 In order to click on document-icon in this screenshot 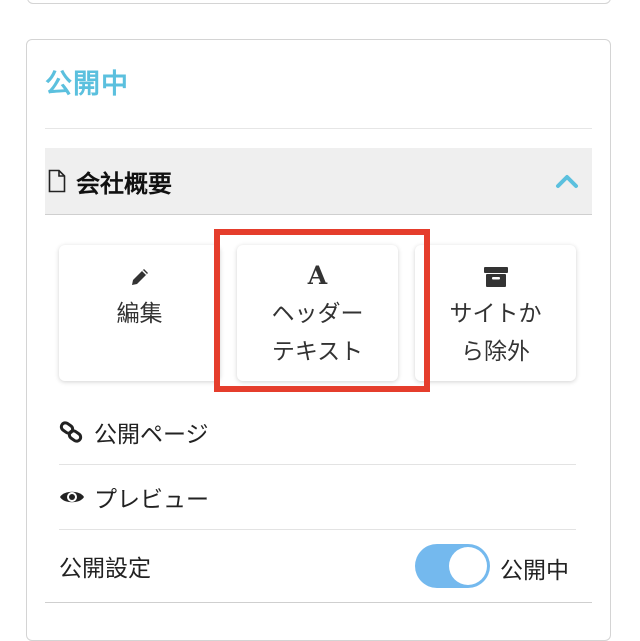, I will do `click(57, 181)`.